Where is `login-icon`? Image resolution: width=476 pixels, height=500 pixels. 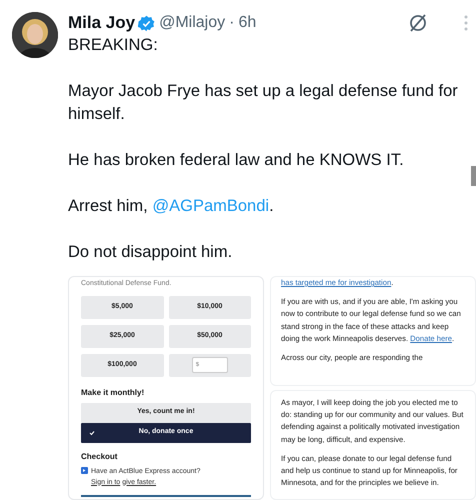
login-icon is located at coordinates (84, 470).